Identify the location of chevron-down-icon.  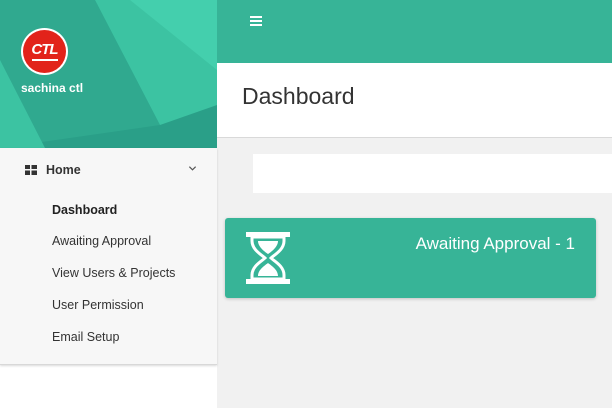
(192, 168).